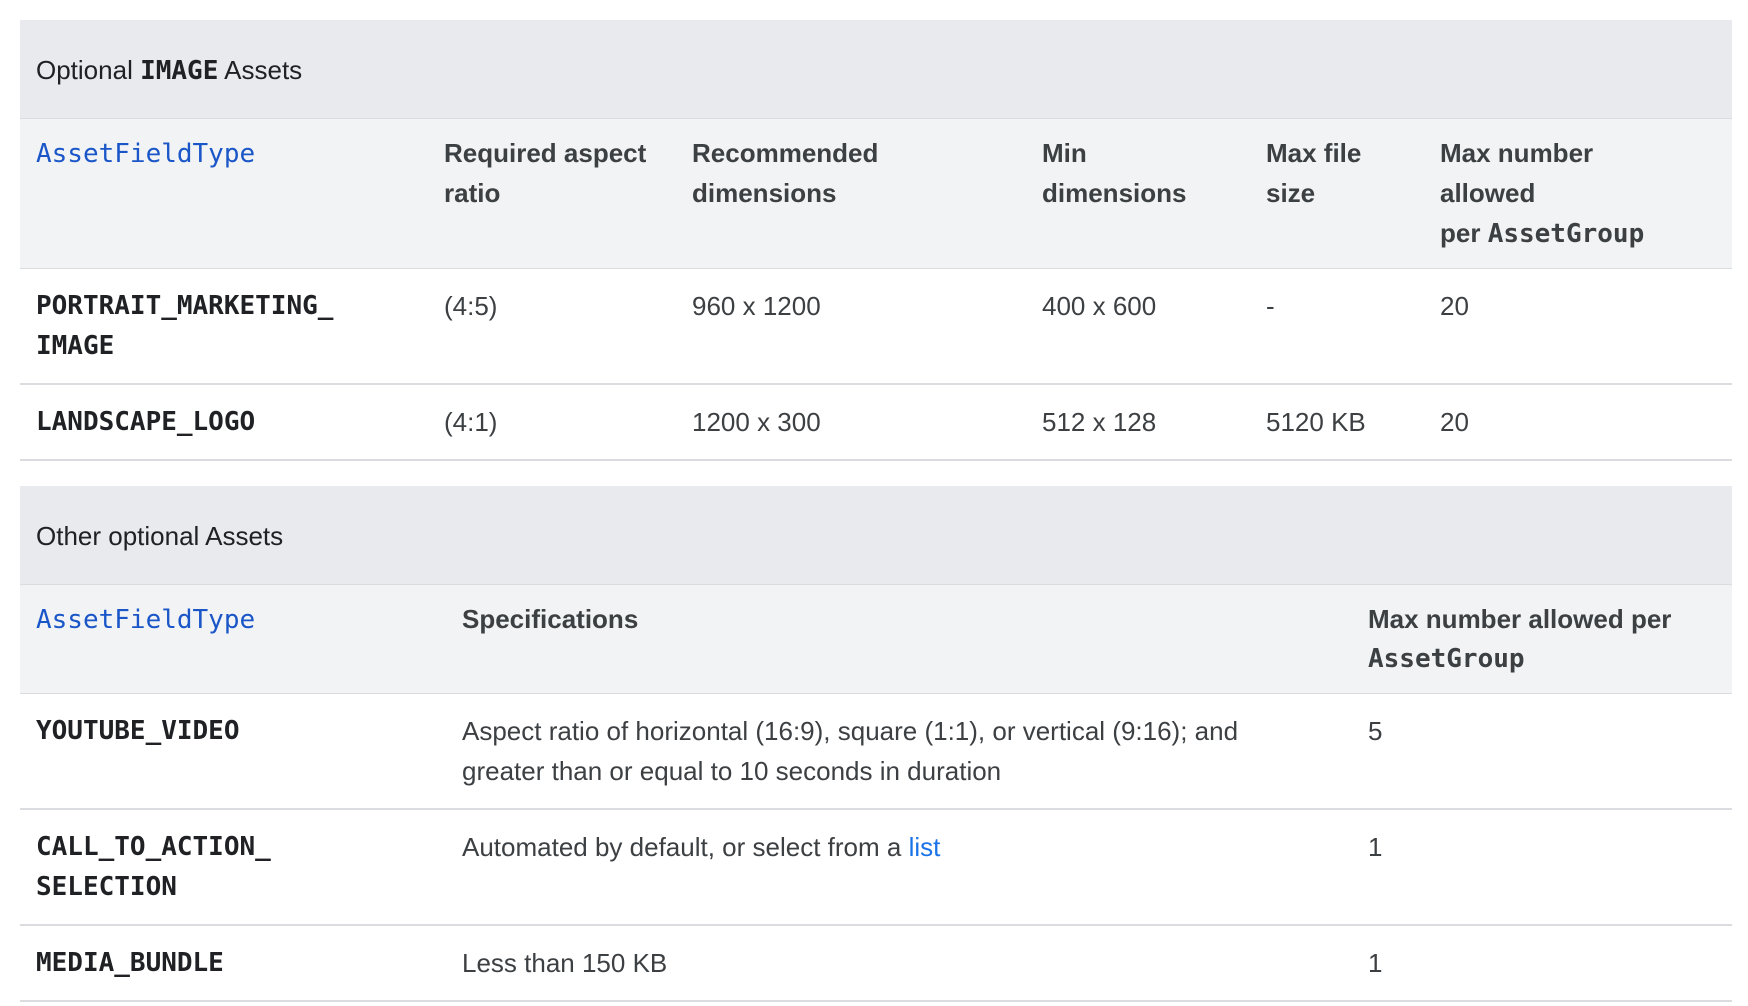 The height and width of the screenshot is (1006, 1748). Describe the element at coordinates (1138, 422) in the screenshot. I see `min-dimensions-cell: 512 x 128` at that location.